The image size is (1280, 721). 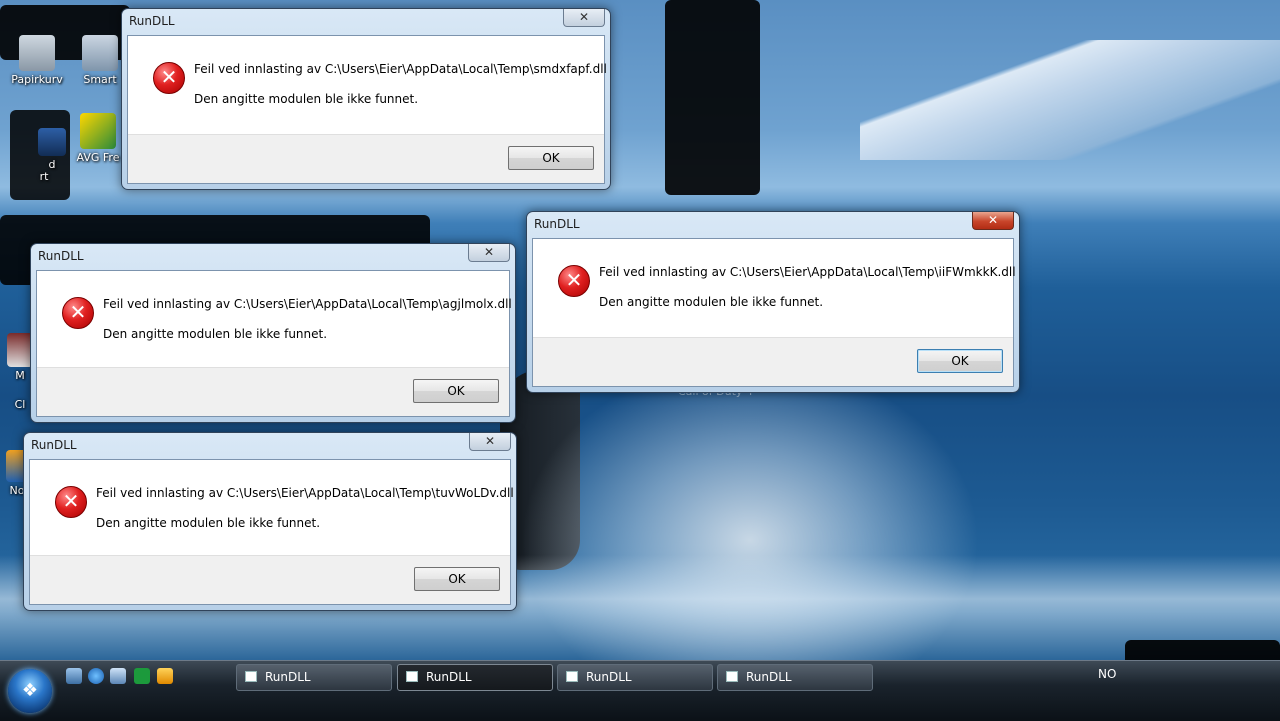 What do you see at coordinates (712, 97) in the screenshot?
I see `redaction-scribble` at bounding box center [712, 97].